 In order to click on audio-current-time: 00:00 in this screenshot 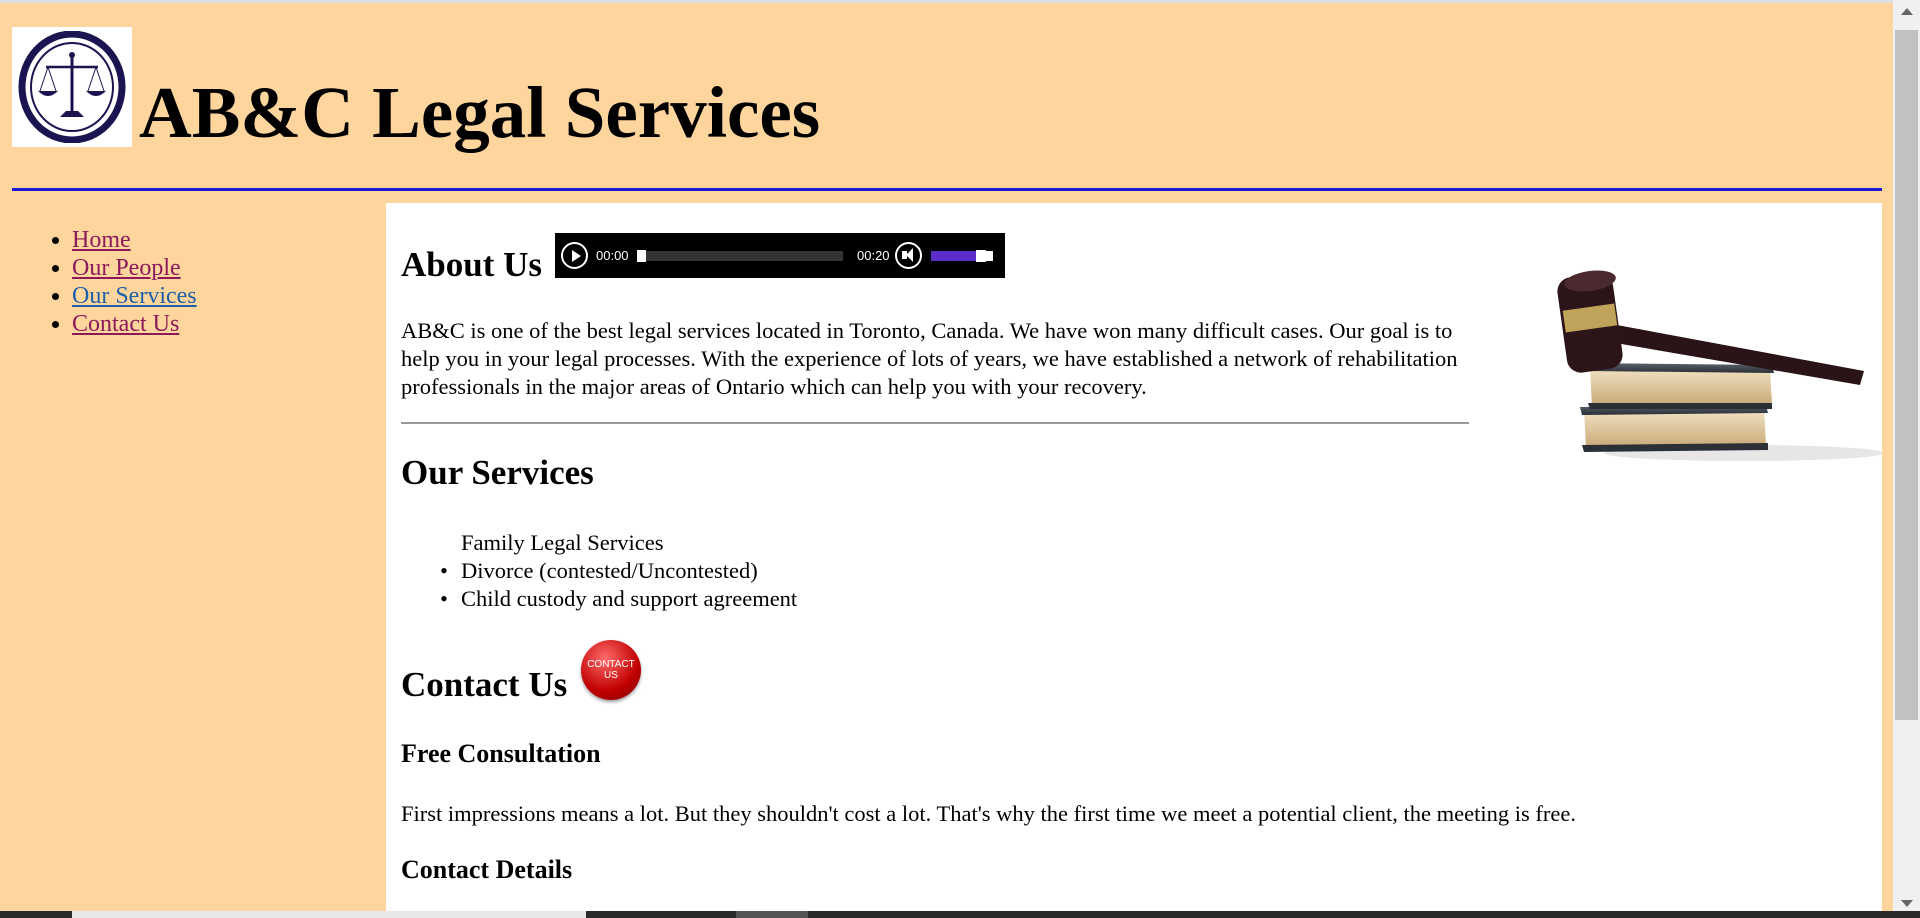, I will do `click(612, 255)`.